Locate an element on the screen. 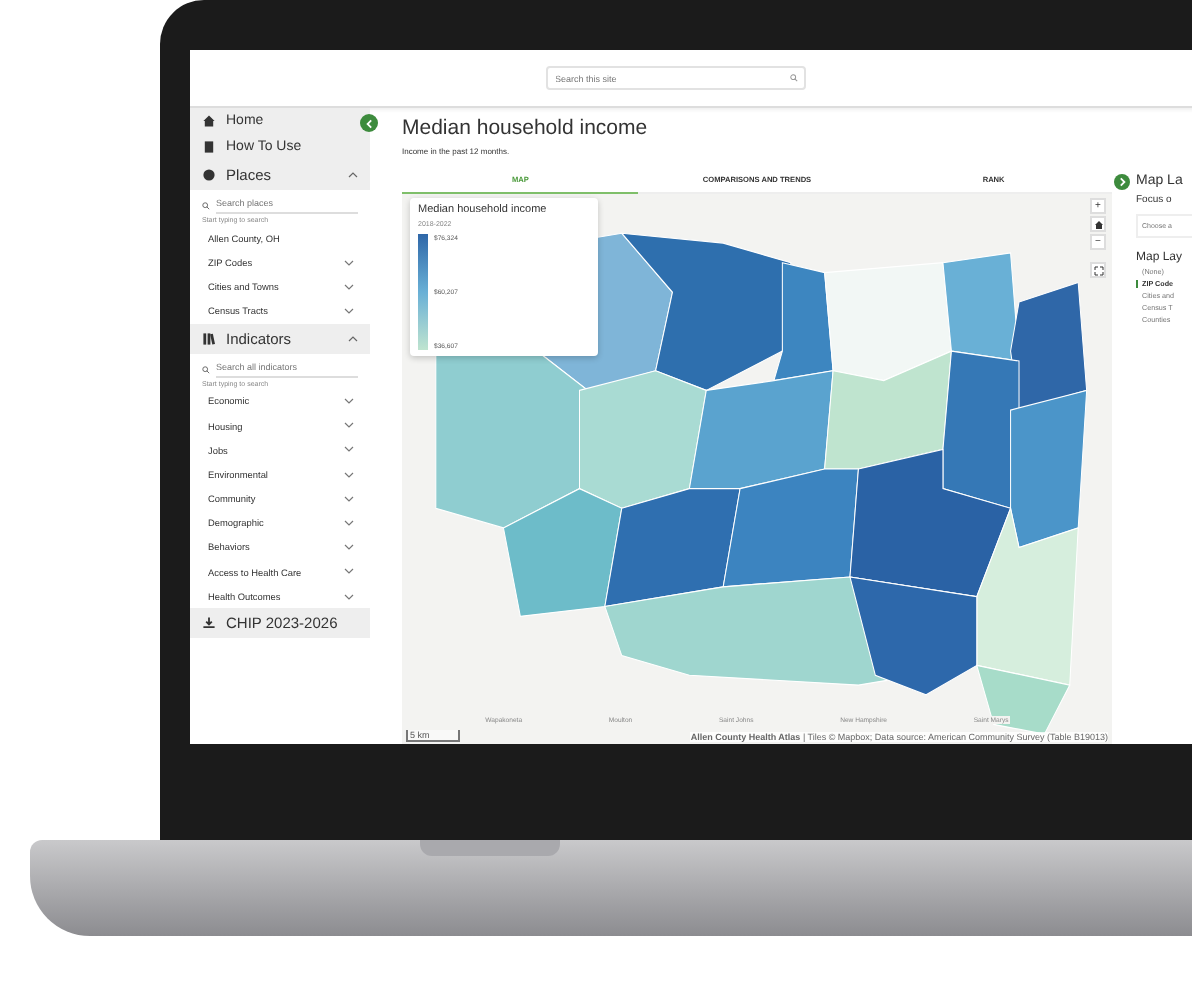 Image resolution: width=1192 pixels, height=988 pixels. expand-button is located at coordinates (1122, 182).